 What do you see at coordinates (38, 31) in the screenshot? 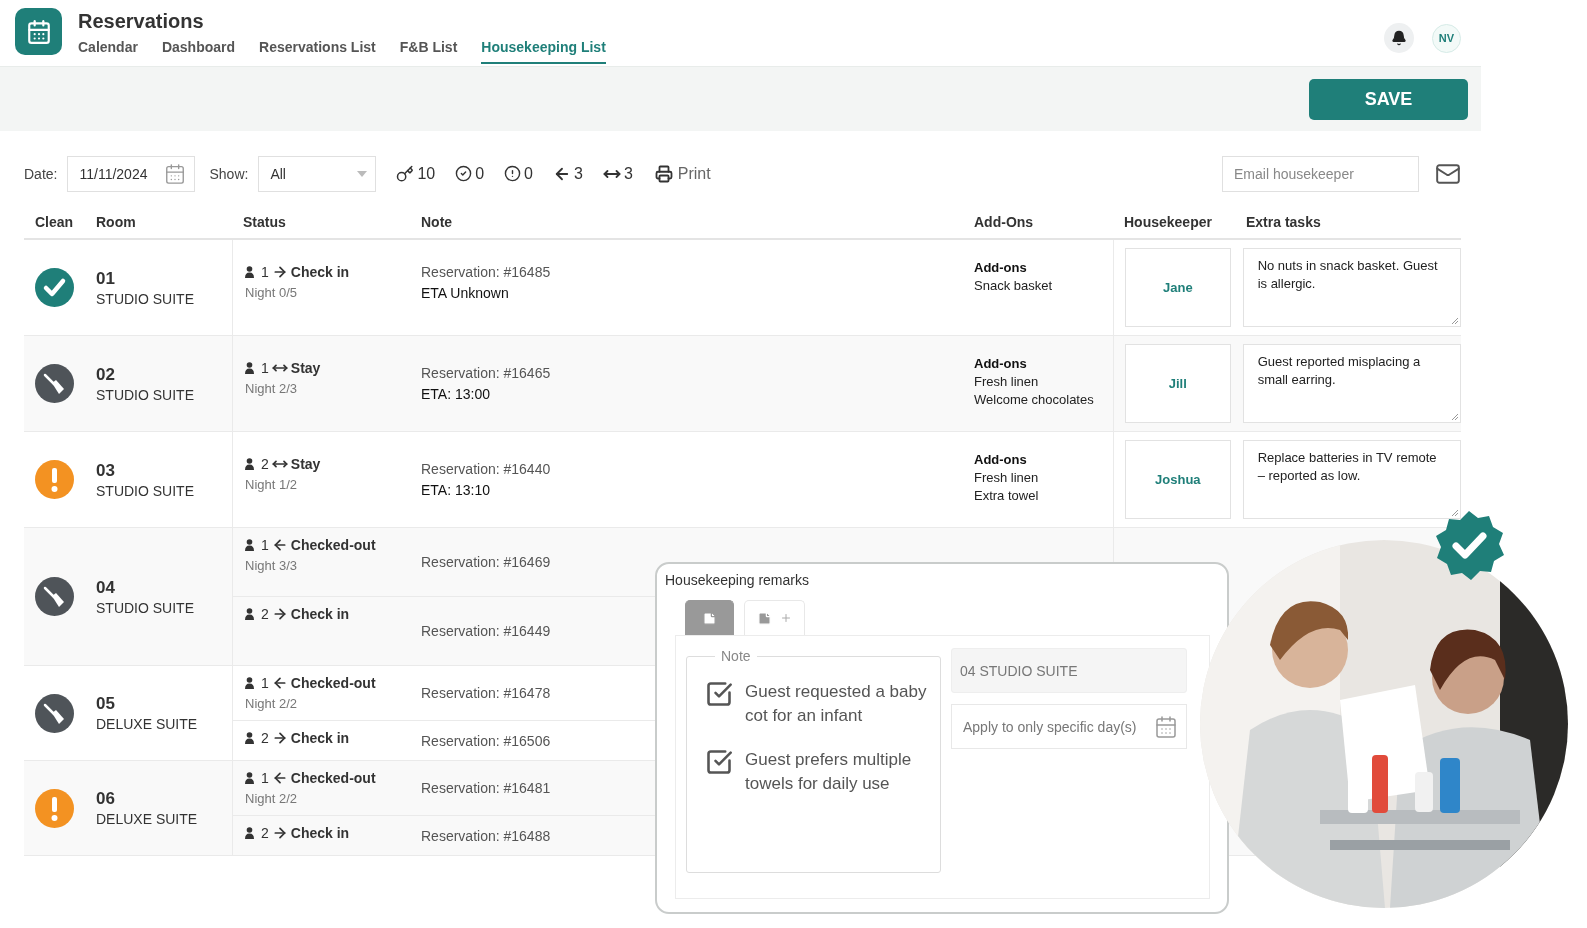
I see `app-logo` at bounding box center [38, 31].